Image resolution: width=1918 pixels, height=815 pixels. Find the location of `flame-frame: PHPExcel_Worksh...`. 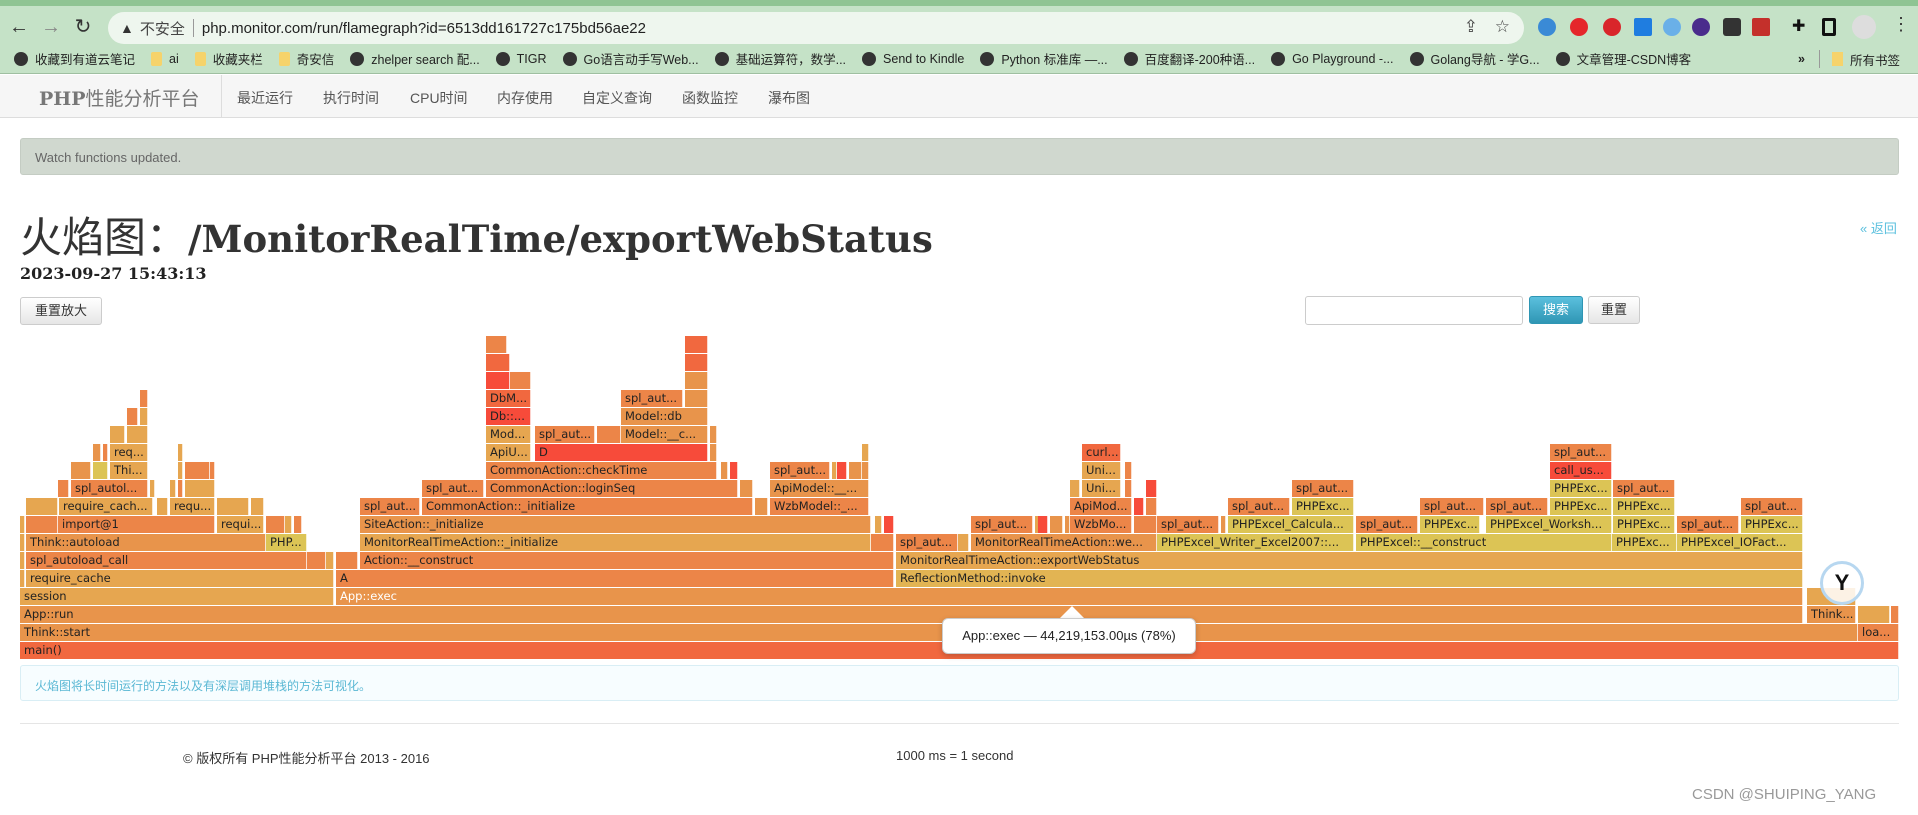

flame-frame: PHPExcel_Worksh... is located at coordinates (1549, 524).